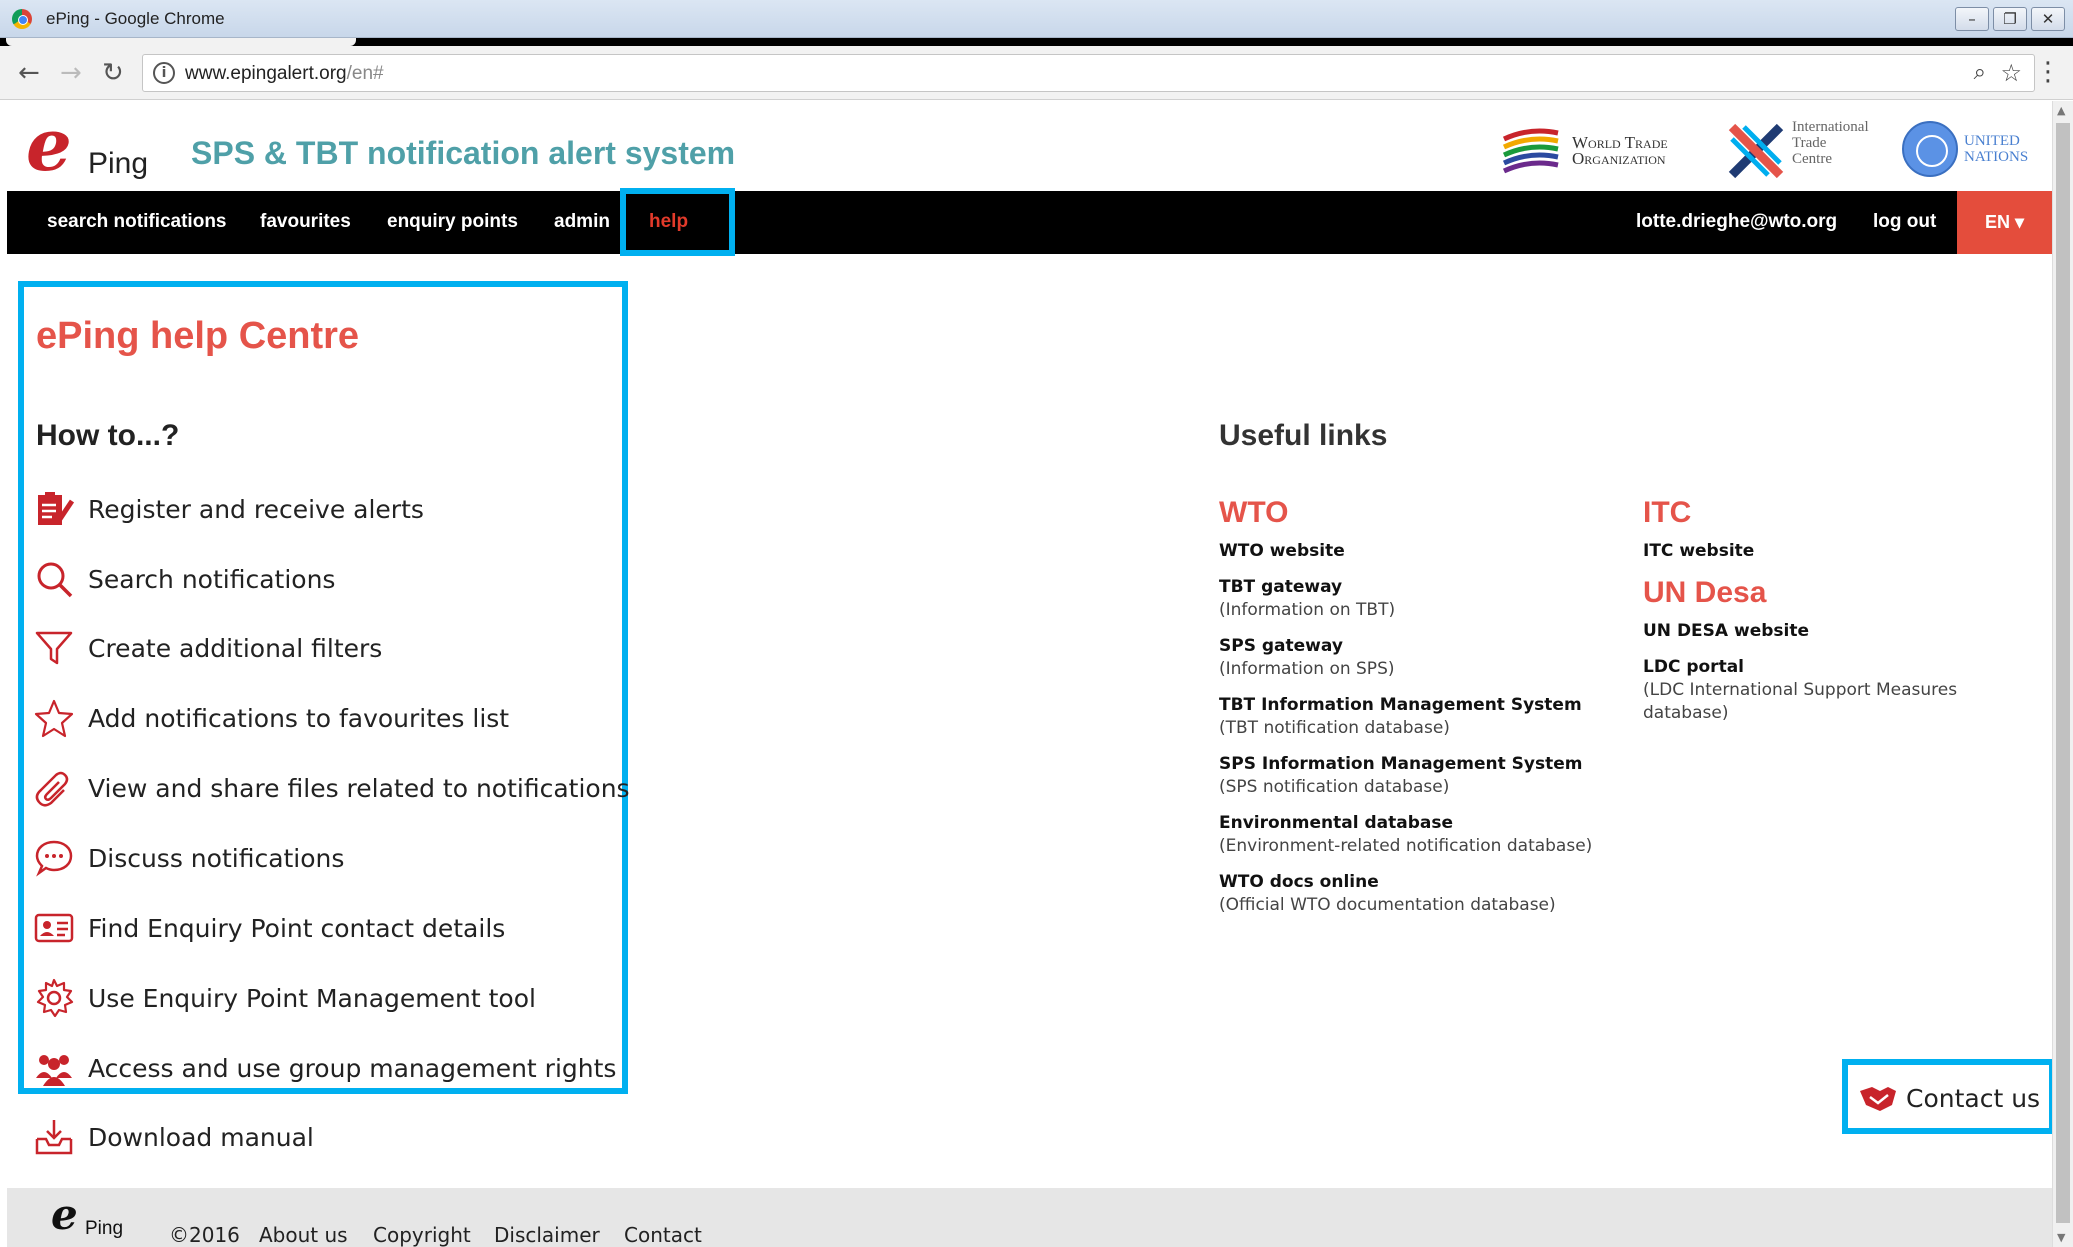 This screenshot has height=1247, width=2073. What do you see at coordinates (189, 858) in the screenshot?
I see `howto-discuss-notifications: Discuss notifications` at bounding box center [189, 858].